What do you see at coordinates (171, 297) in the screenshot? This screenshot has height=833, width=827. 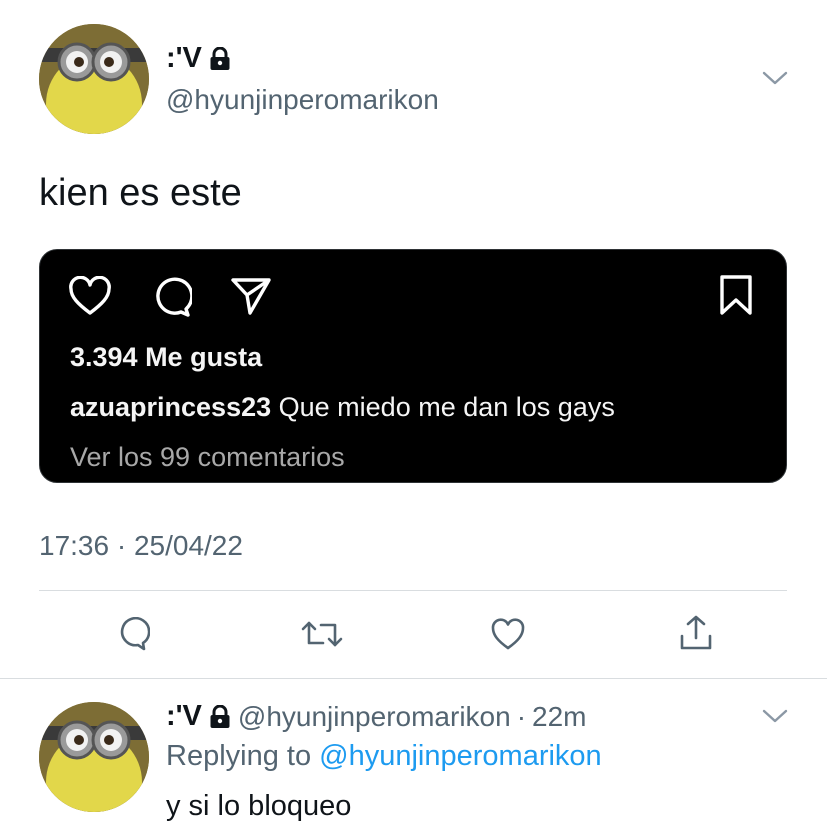 I see `comment-icon` at bounding box center [171, 297].